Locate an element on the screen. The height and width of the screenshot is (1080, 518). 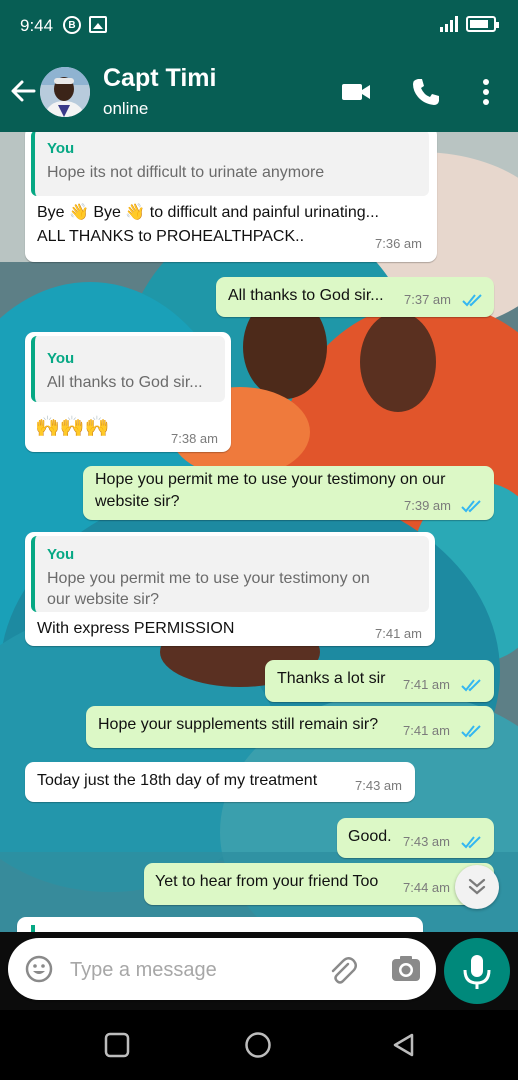
message-text: Yet to hear from your friend Too is located at coordinates (267, 881).